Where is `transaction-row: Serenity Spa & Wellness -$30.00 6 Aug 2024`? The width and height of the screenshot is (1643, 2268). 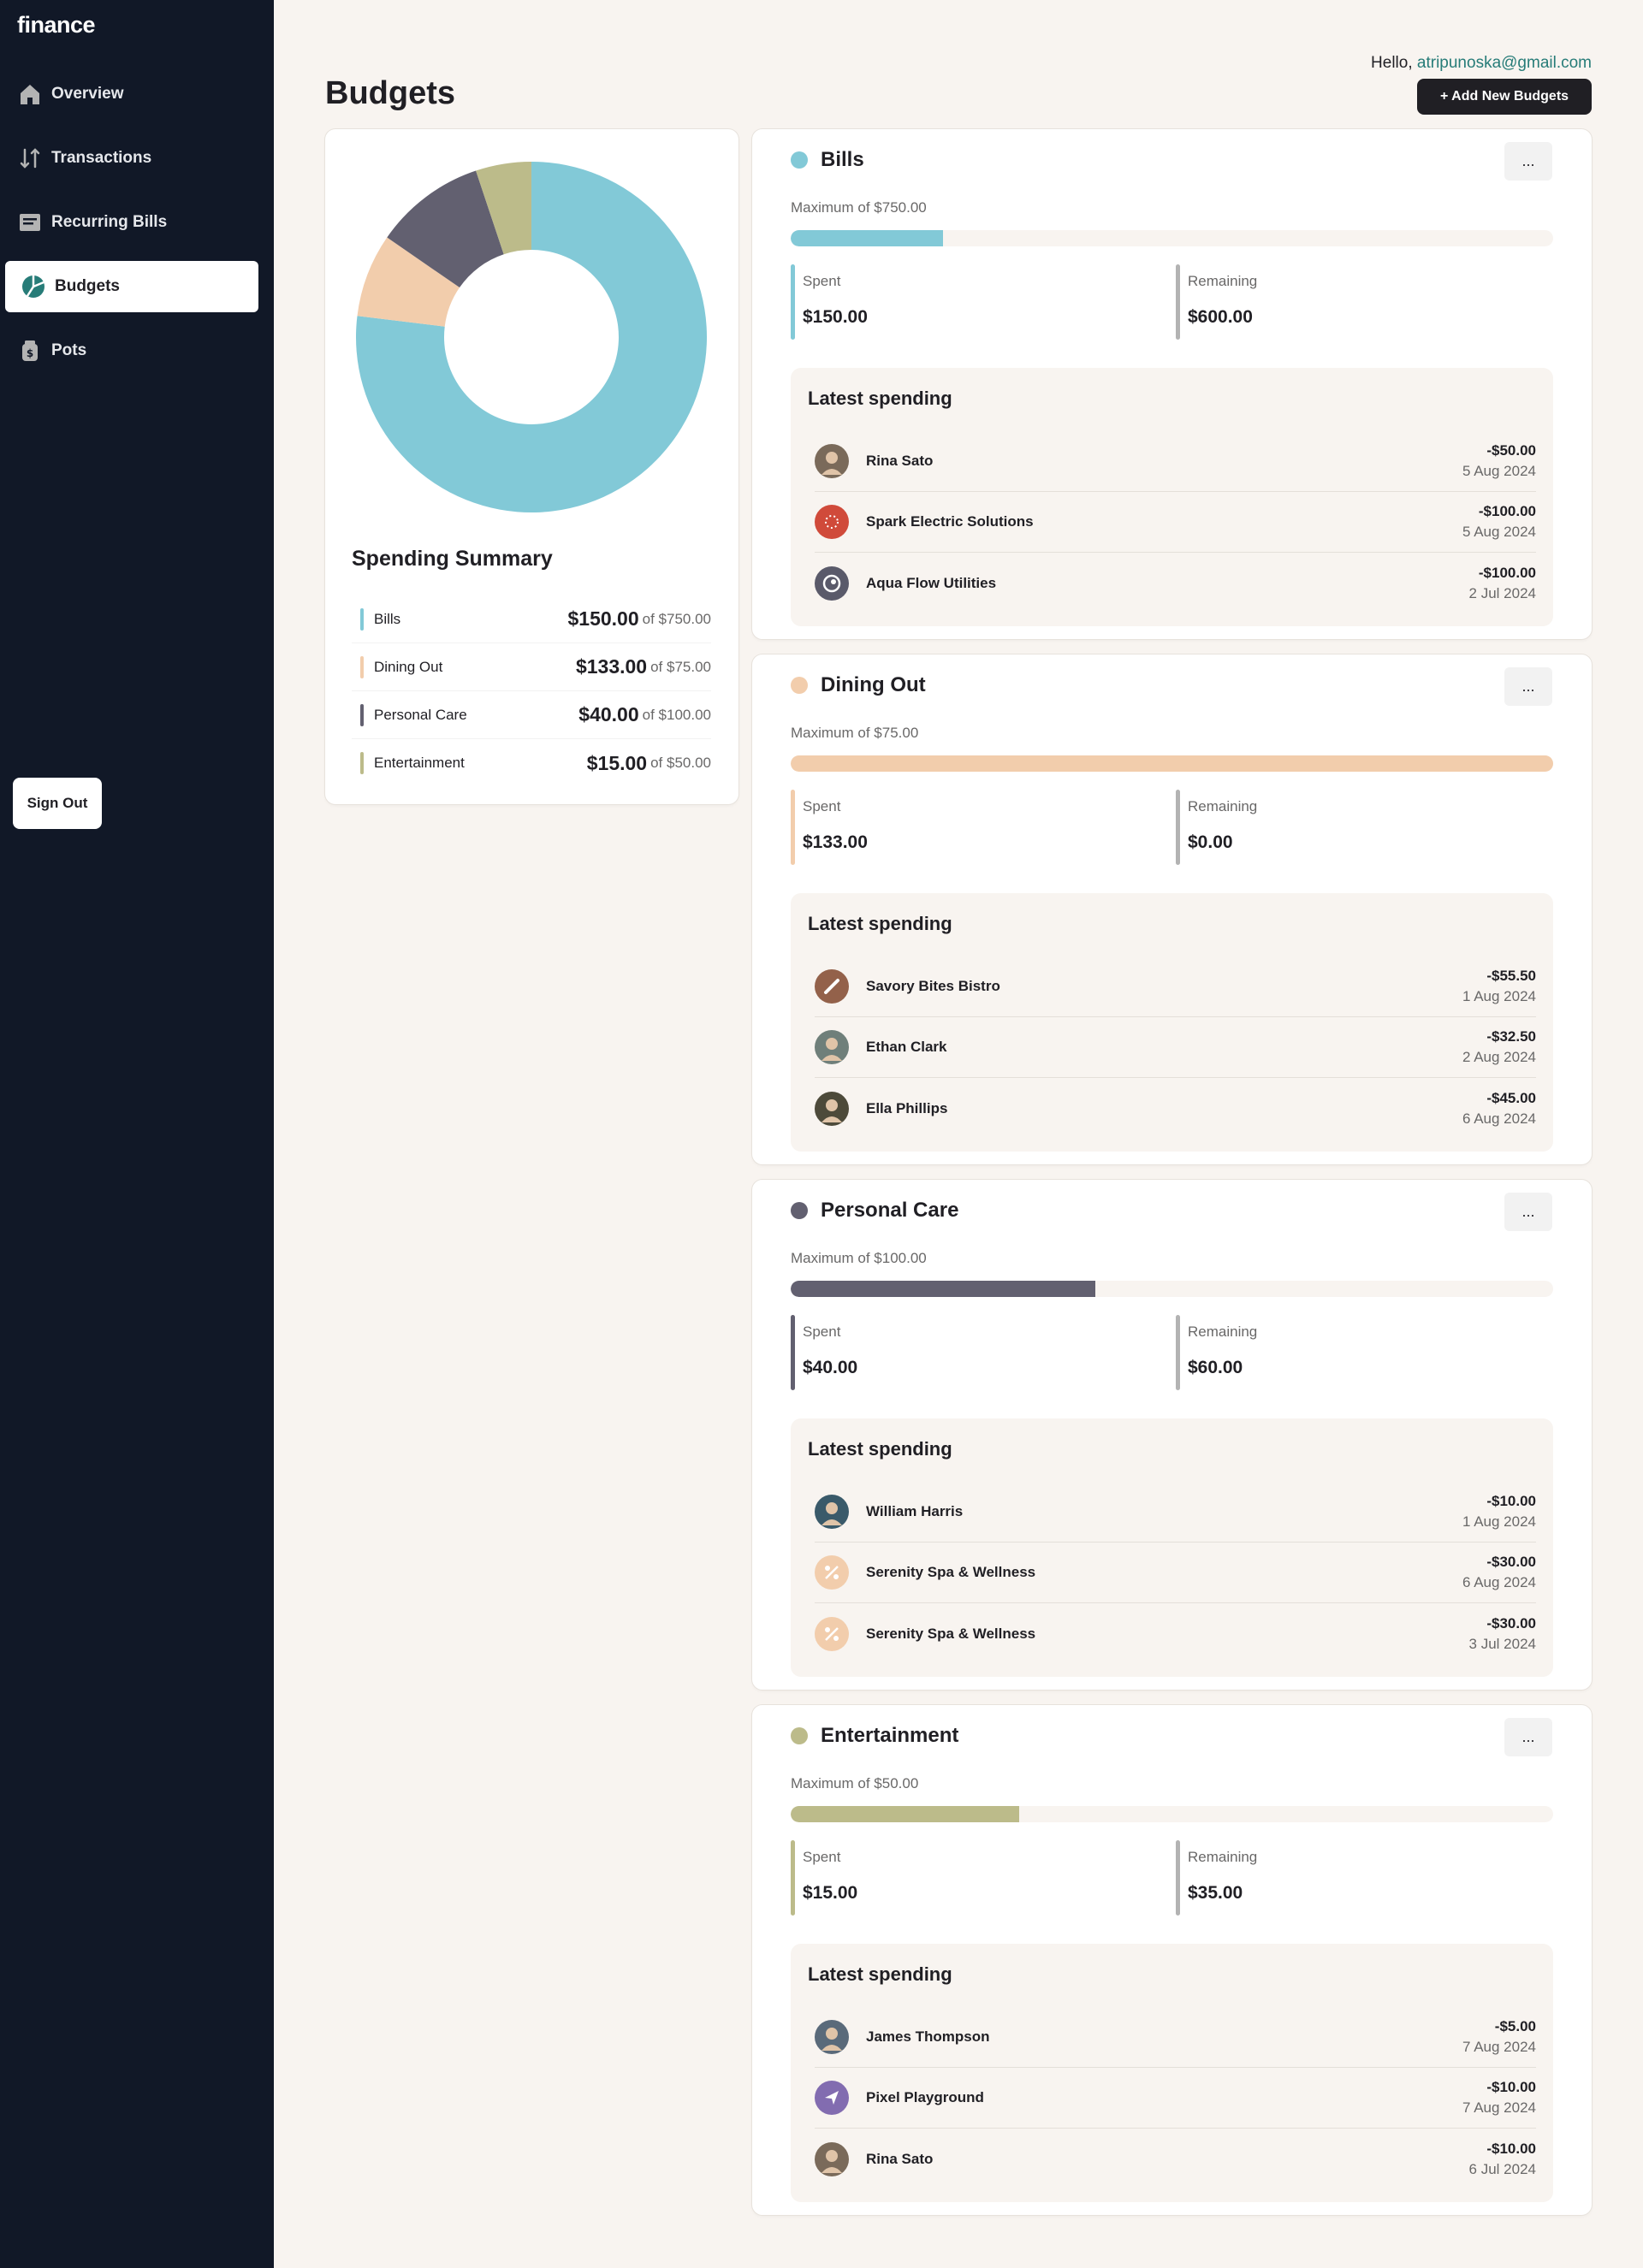 transaction-row: Serenity Spa & Wellness -$30.00 6 Aug 2024 is located at coordinates (1175, 1573).